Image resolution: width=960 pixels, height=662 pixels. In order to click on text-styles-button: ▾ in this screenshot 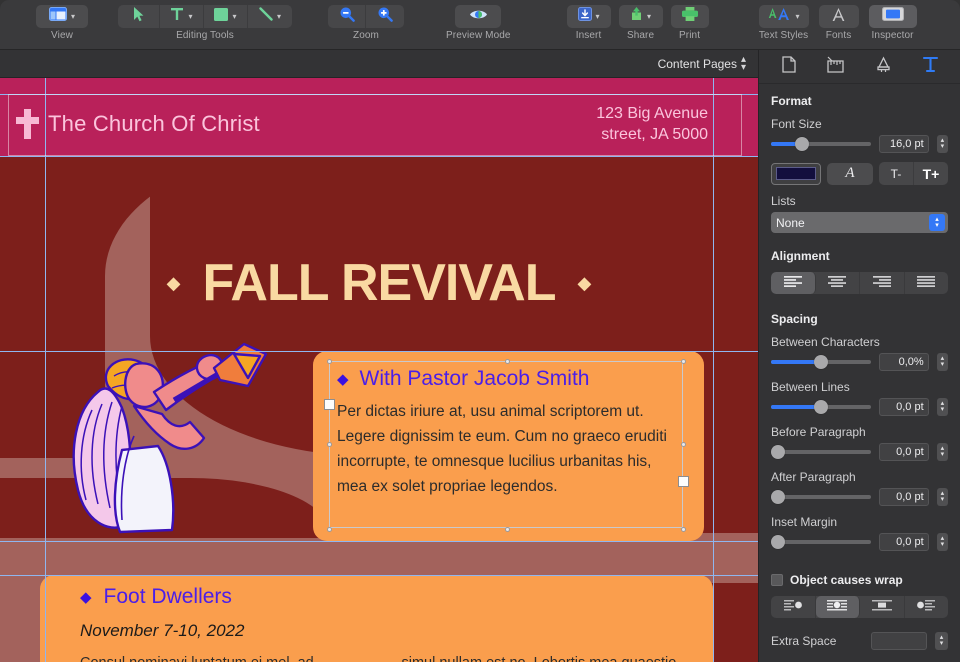, I will do `click(783, 16)`.